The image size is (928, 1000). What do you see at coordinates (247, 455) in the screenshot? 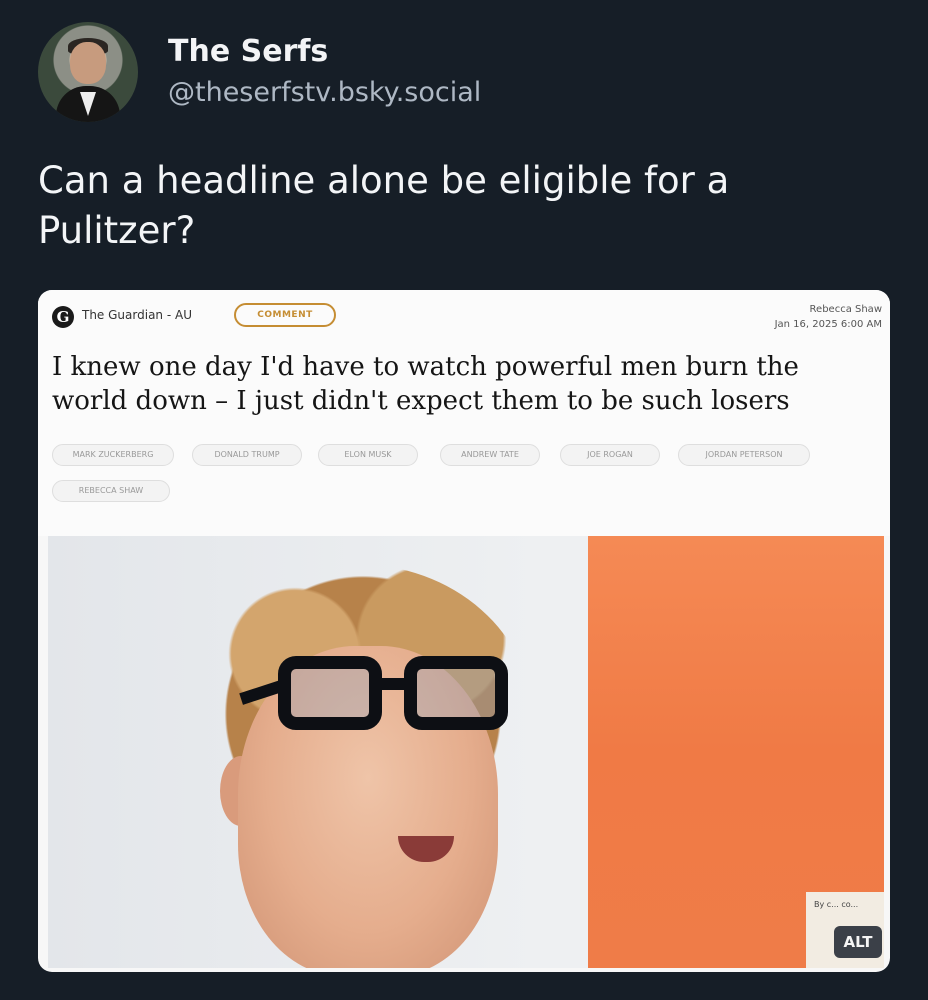
I see `tag-chip: DONALD TRUMP` at bounding box center [247, 455].